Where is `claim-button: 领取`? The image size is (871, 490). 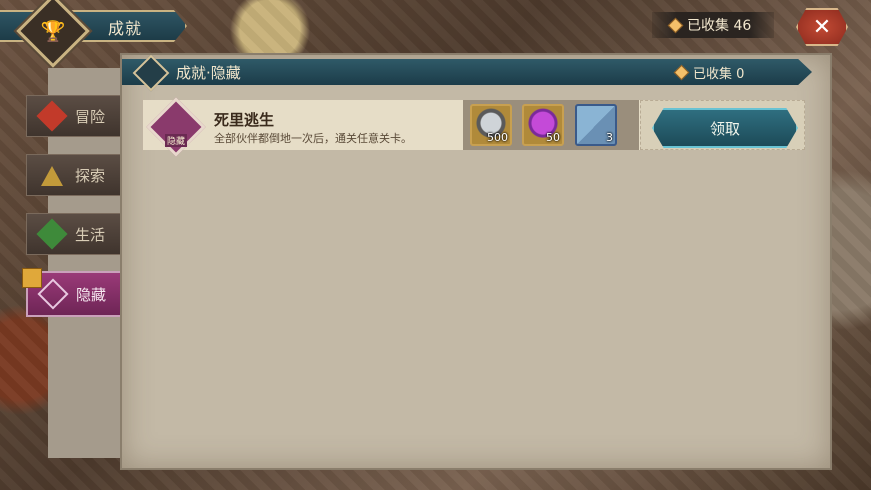
claim-button: 领取 is located at coordinates (725, 128).